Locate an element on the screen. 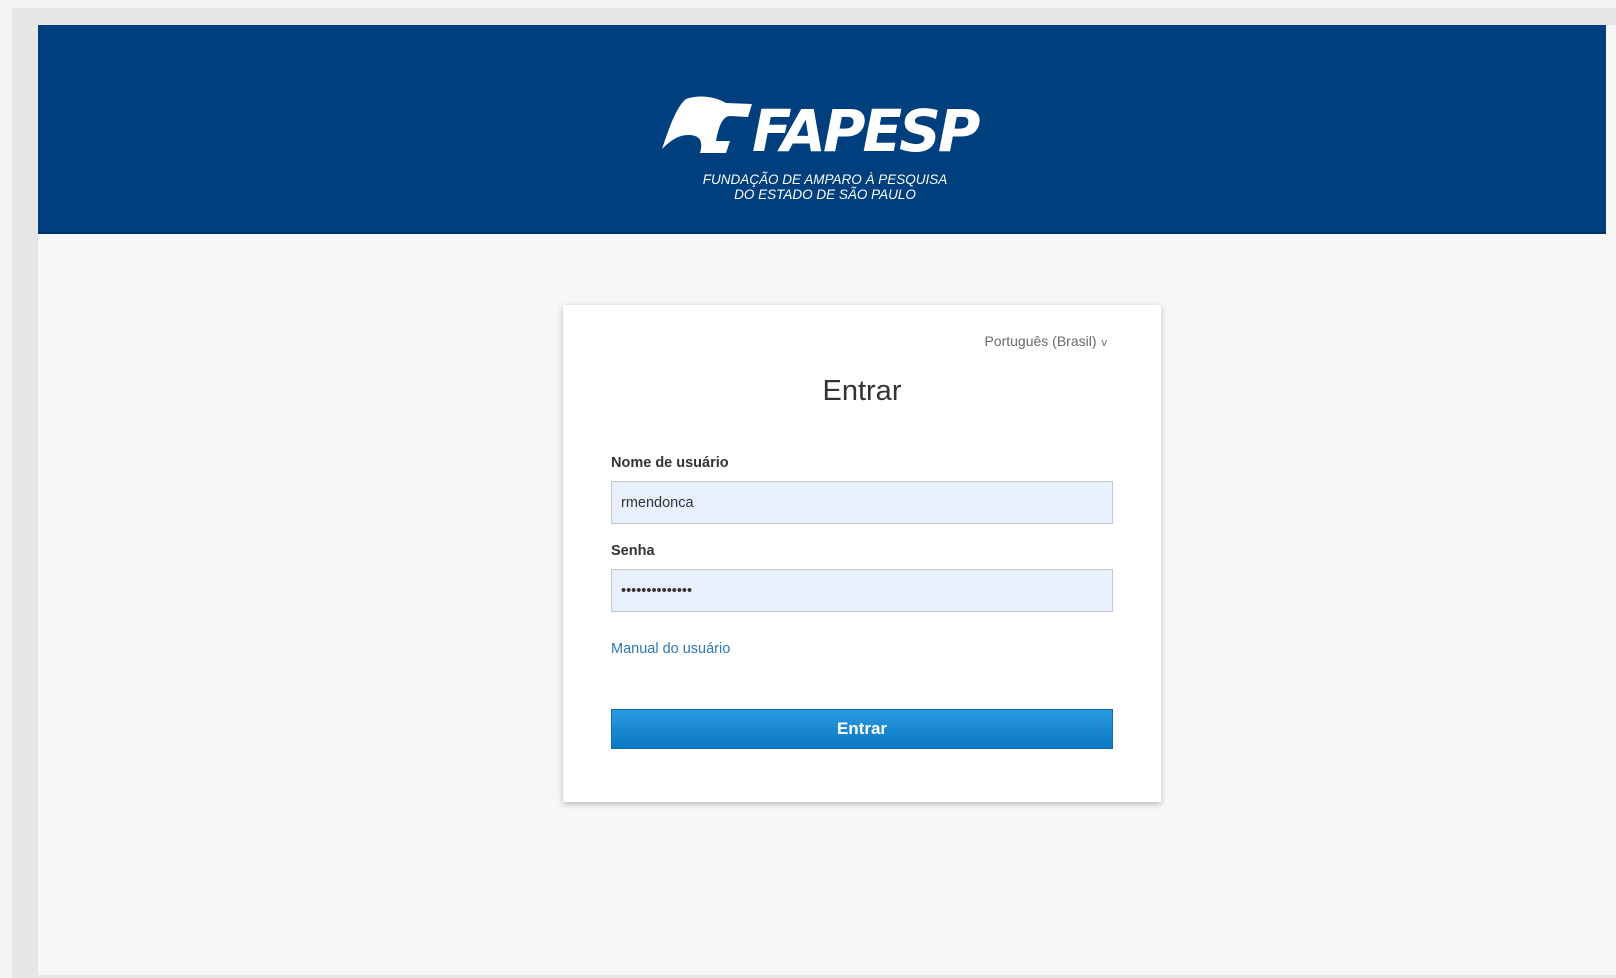  username-label: Nome de usuário is located at coordinates (670, 463).